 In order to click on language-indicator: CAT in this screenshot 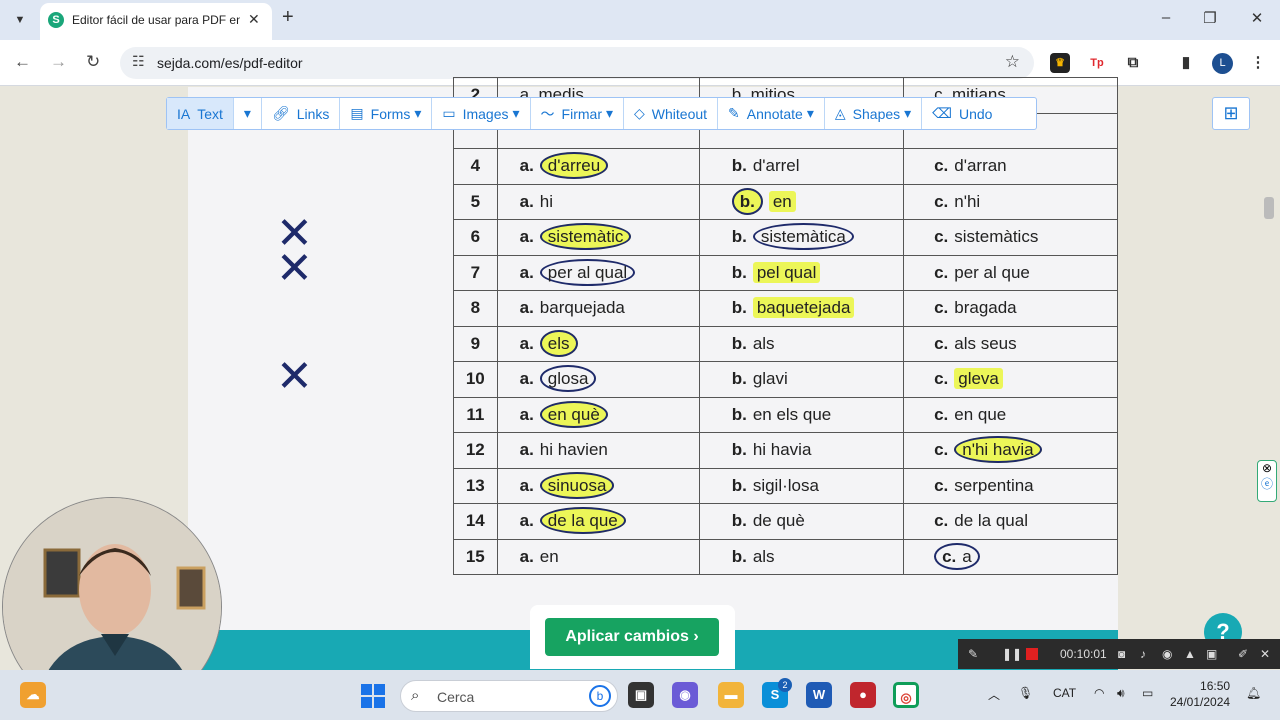, I will do `click(1064, 693)`.